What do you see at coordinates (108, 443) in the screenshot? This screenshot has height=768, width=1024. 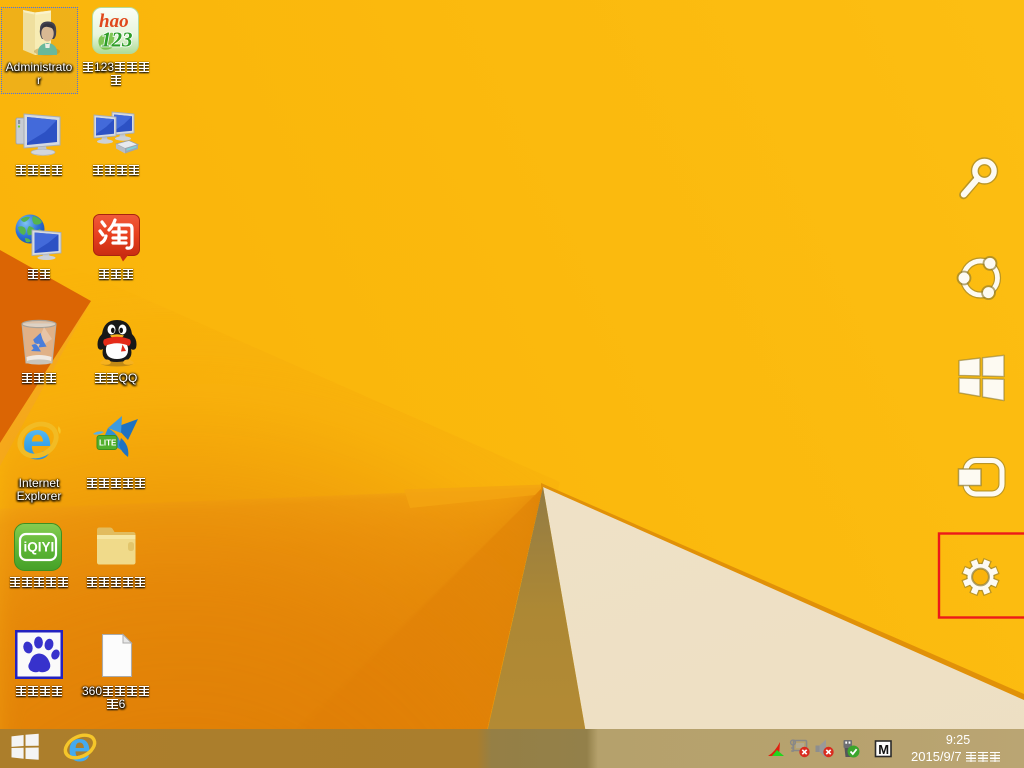 I see `svg-text: LITE` at bounding box center [108, 443].